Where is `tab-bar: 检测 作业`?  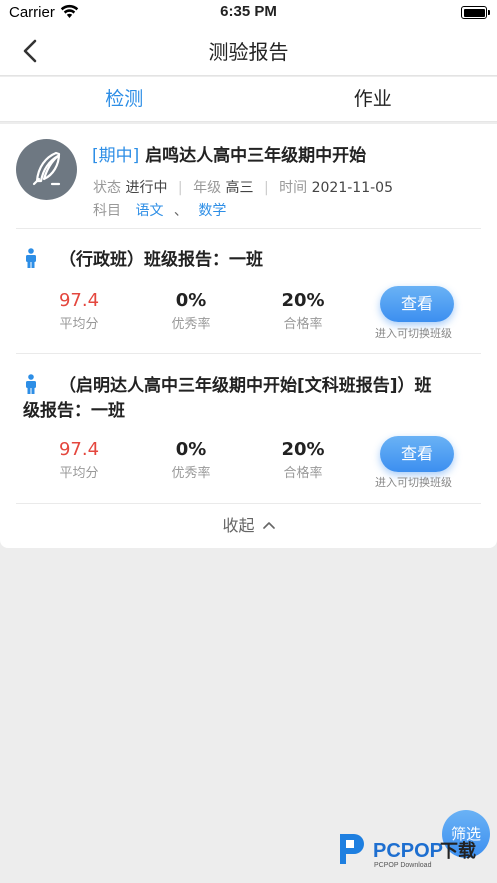 tab-bar: 检测 作业 is located at coordinates (248, 99).